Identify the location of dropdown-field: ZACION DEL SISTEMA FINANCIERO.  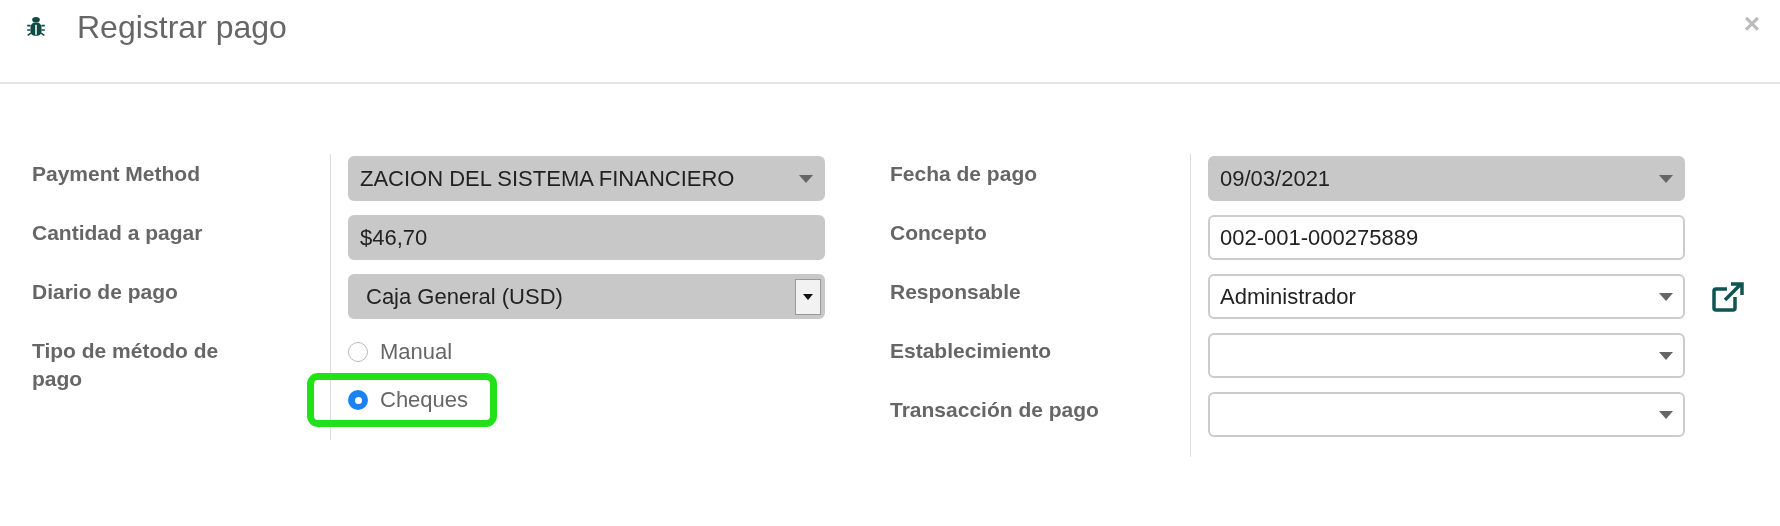
(586, 178).